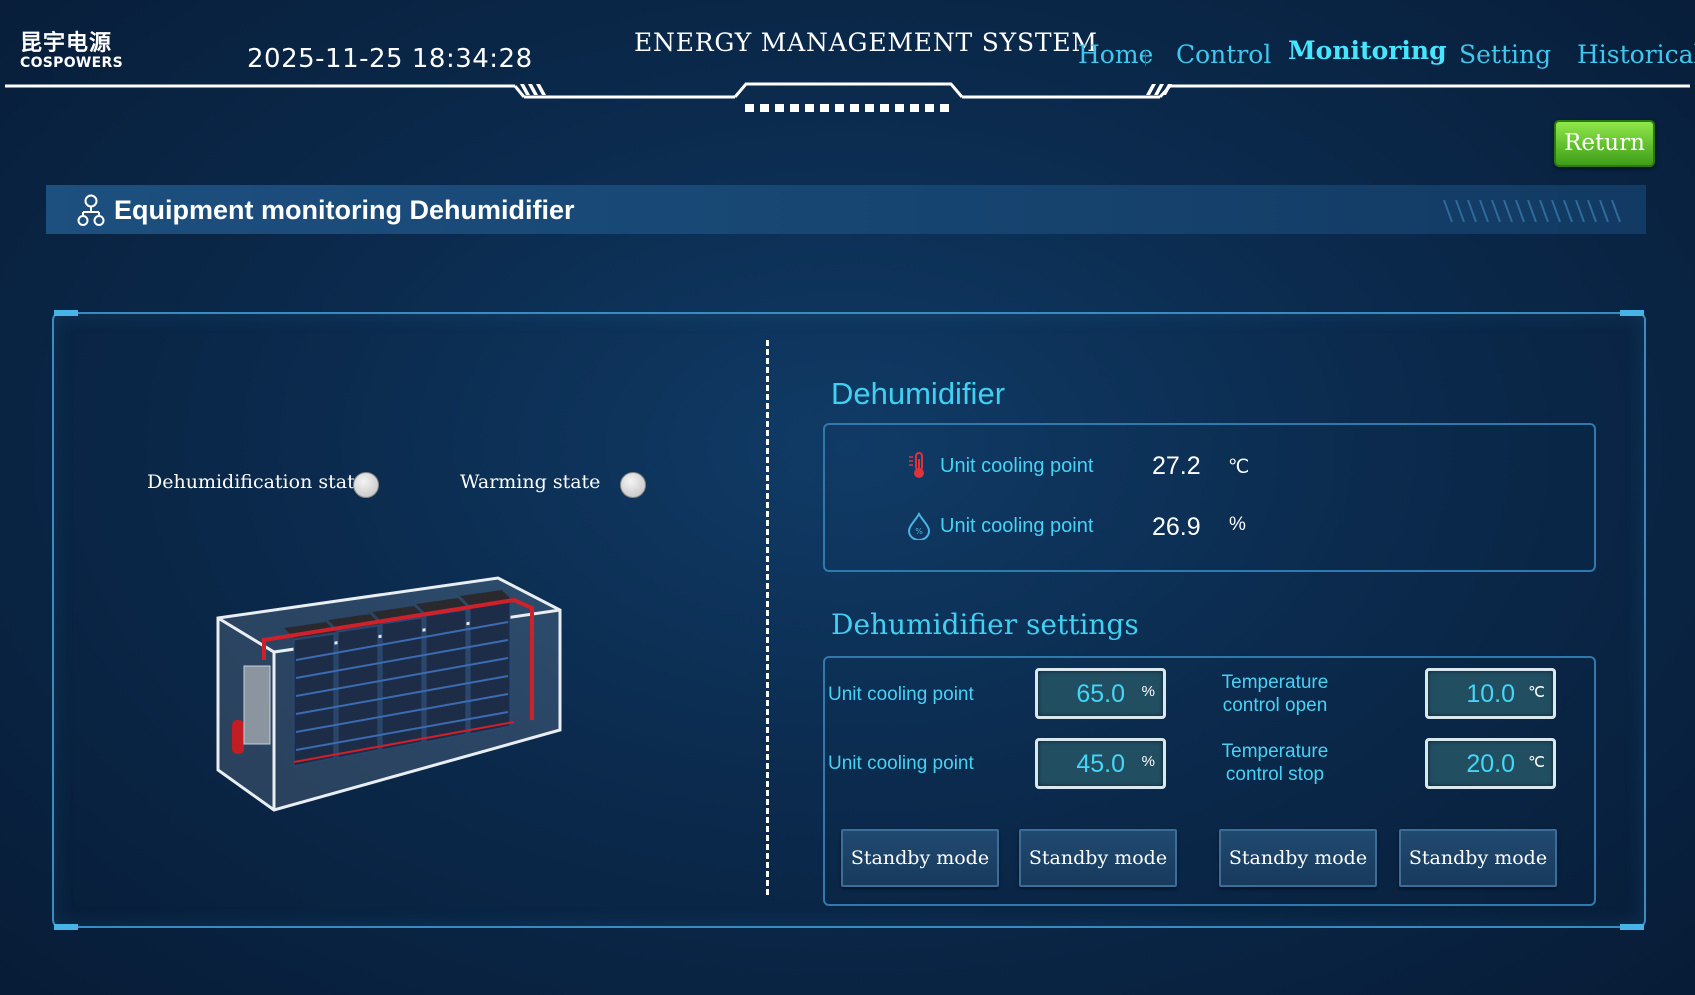 The image size is (1695, 995). What do you see at coordinates (1532, 211) in the screenshot?
I see `decorative-stripes` at bounding box center [1532, 211].